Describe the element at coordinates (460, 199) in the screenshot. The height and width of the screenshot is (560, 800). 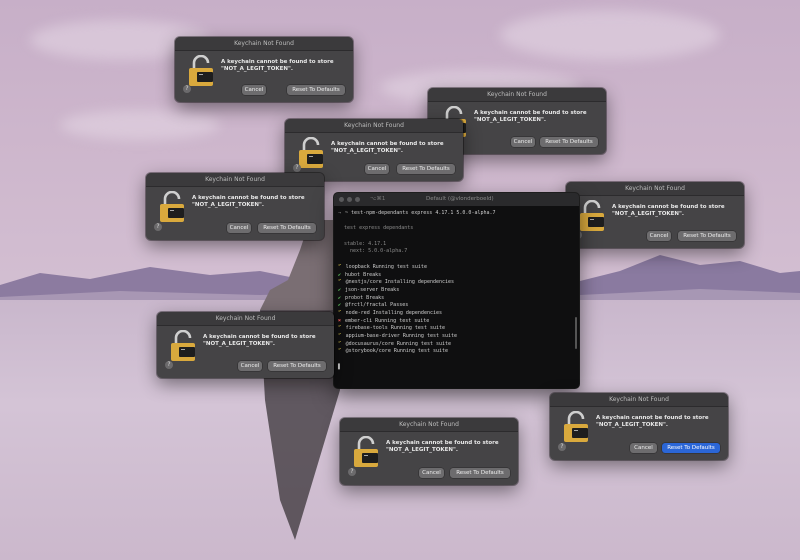
I see `terminal-title: Default (@vlonderboeld)` at that location.